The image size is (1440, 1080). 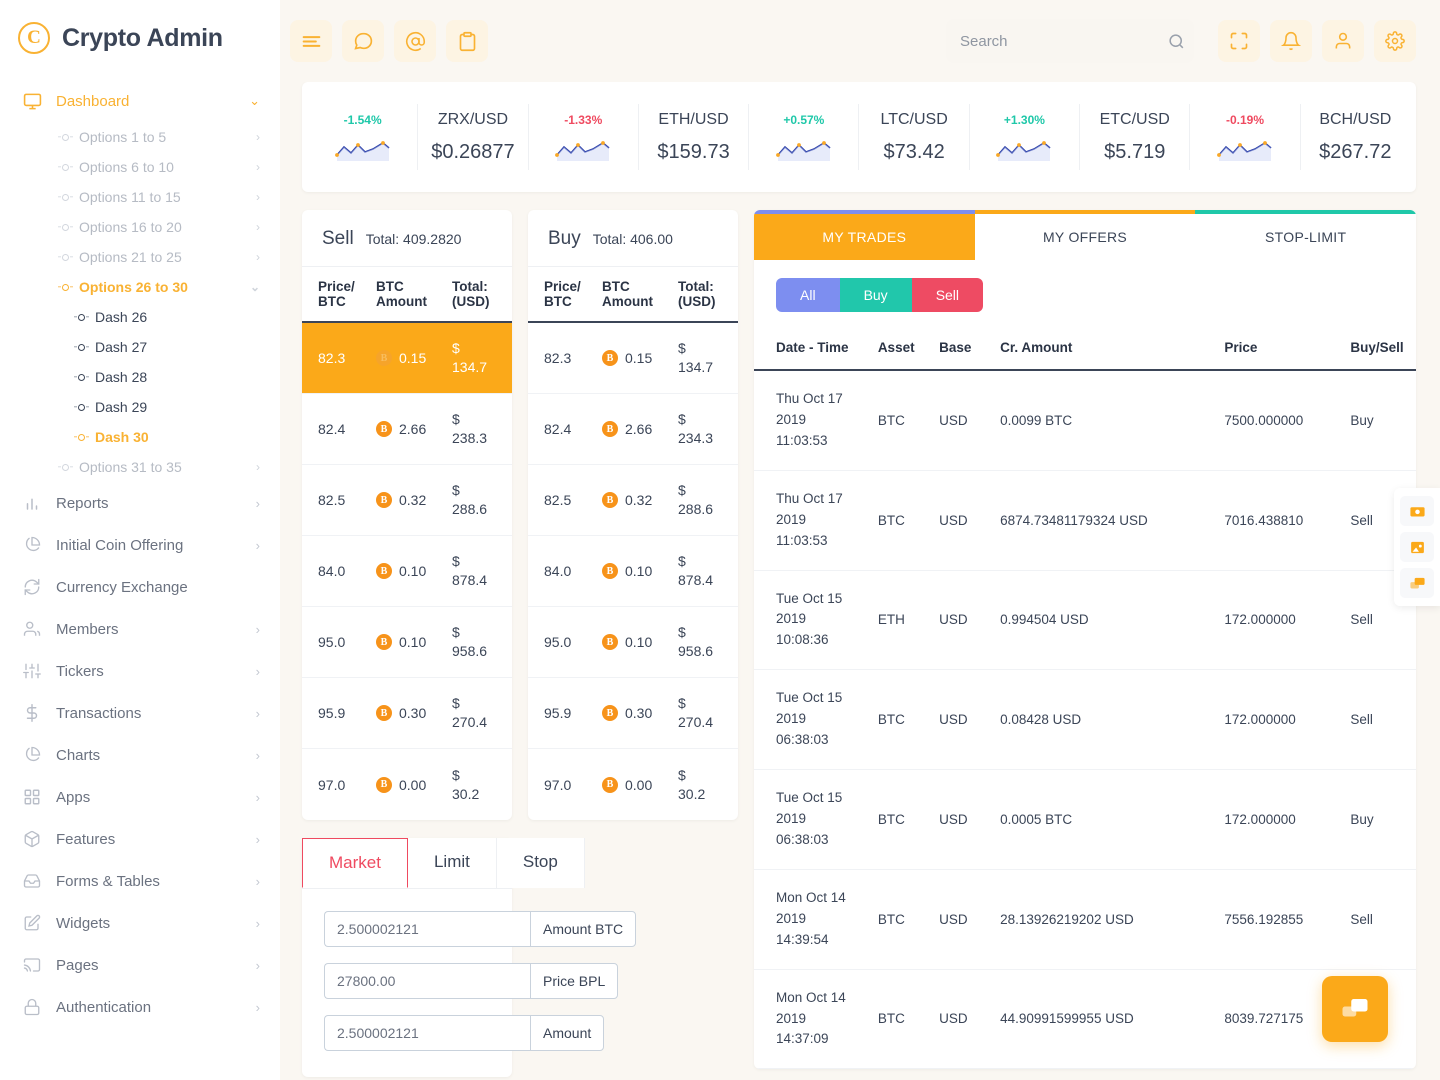 I want to click on sidebar-item-options-31-35: Options 31 to 35 ›, so click(x=140, y=467).